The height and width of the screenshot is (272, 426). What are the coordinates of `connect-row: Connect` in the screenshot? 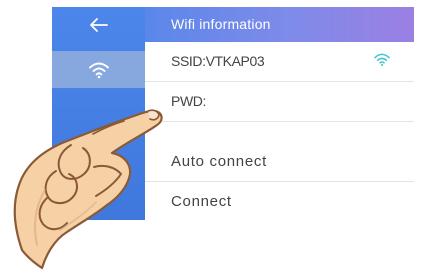 It's located at (279, 201).